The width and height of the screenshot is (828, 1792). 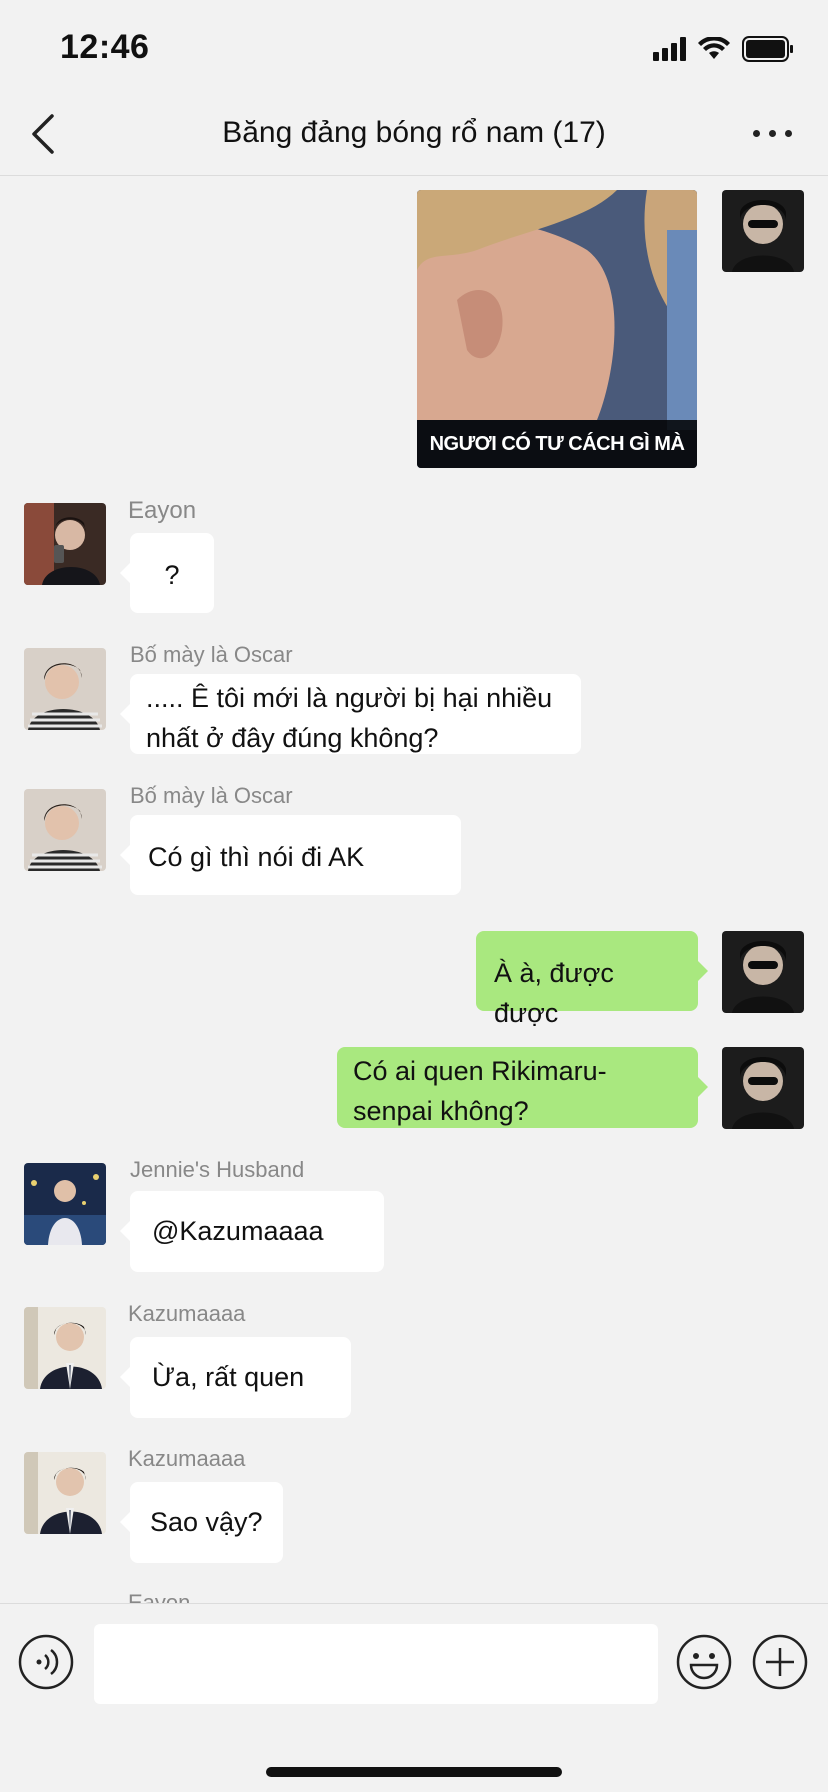 What do you see at coordinates (65, 1204) in the screenshot?
I see `avatar-jennies-husband` at bounding box center [65, 1204].